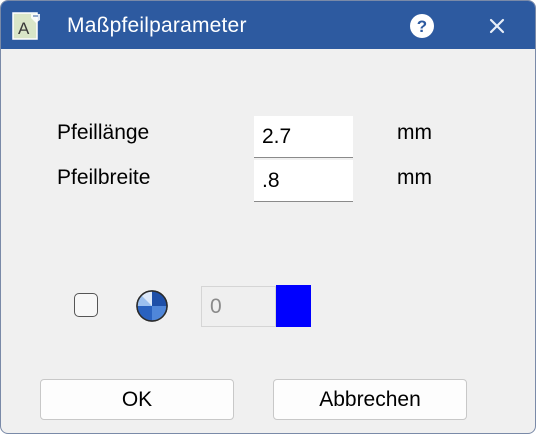  I want to click on arrow-length-label: Pfeillänge, so click(103, 132).